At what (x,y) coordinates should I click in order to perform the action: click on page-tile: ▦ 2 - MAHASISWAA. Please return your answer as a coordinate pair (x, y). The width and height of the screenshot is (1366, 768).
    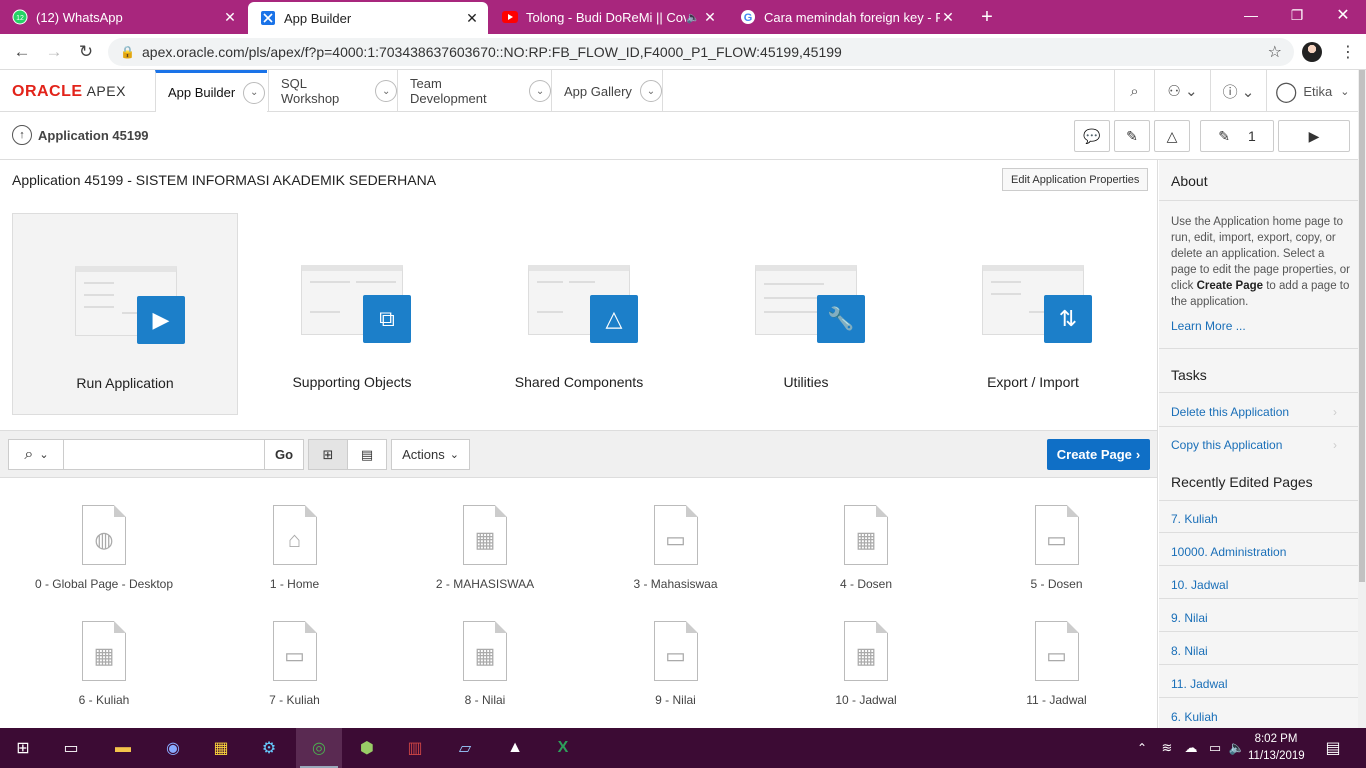
    Looking at the image, I should click on (485, 557).